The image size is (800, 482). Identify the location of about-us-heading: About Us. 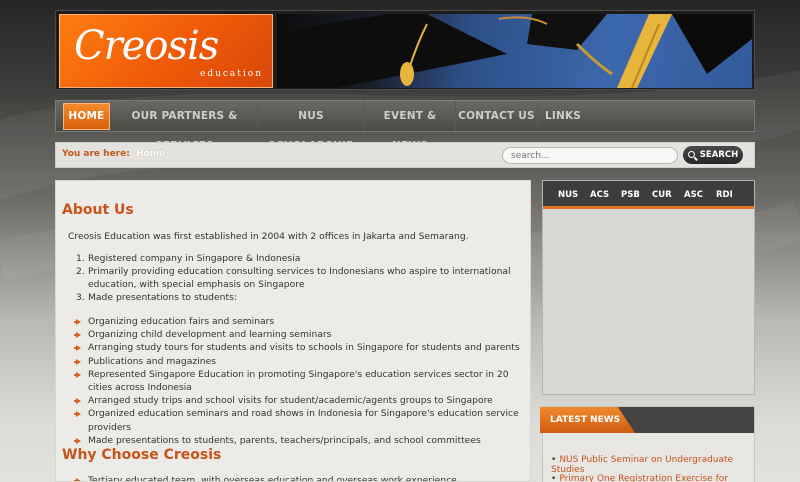
(98, 210).